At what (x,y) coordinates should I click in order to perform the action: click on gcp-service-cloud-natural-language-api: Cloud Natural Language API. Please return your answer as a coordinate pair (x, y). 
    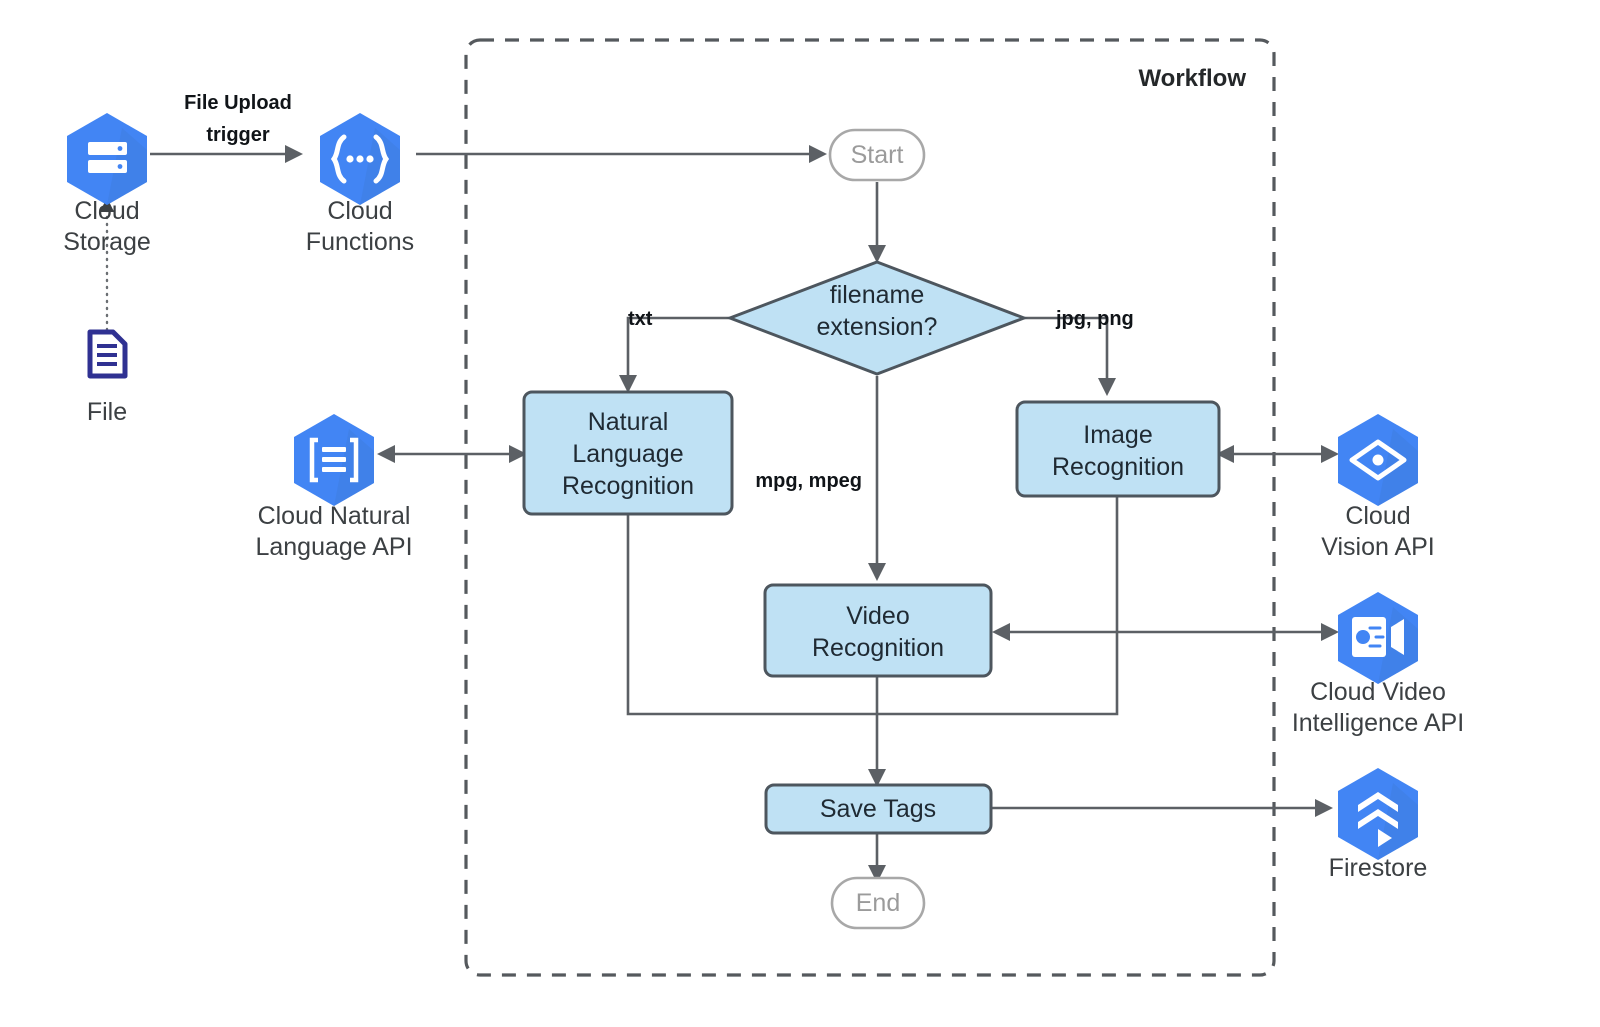
    Looking at the image, I should click on (334, 487).